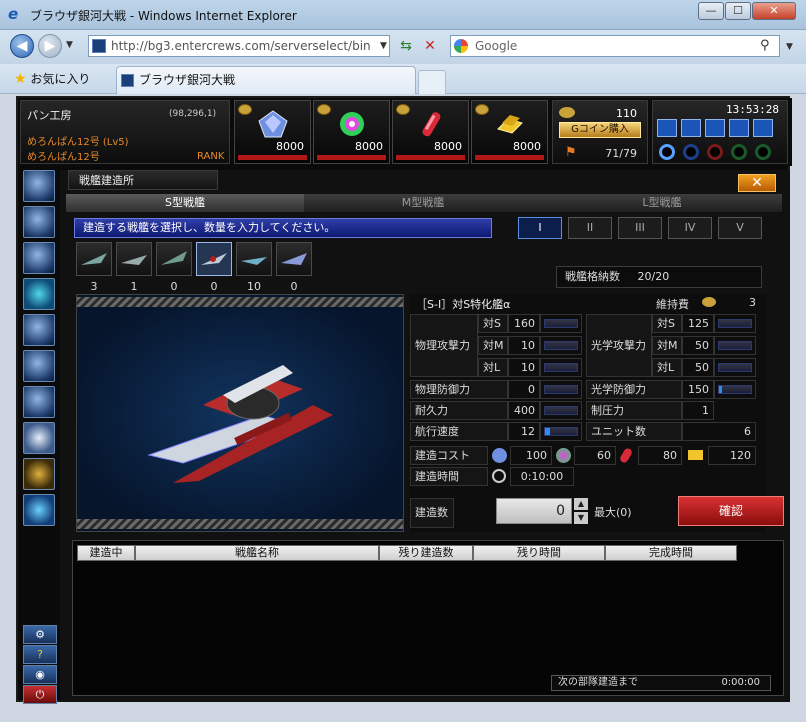  What do you see at coordinates (561, 323) in the screenshot?
I see `phys-vs-s-bar` at bounding box center [561, 323].